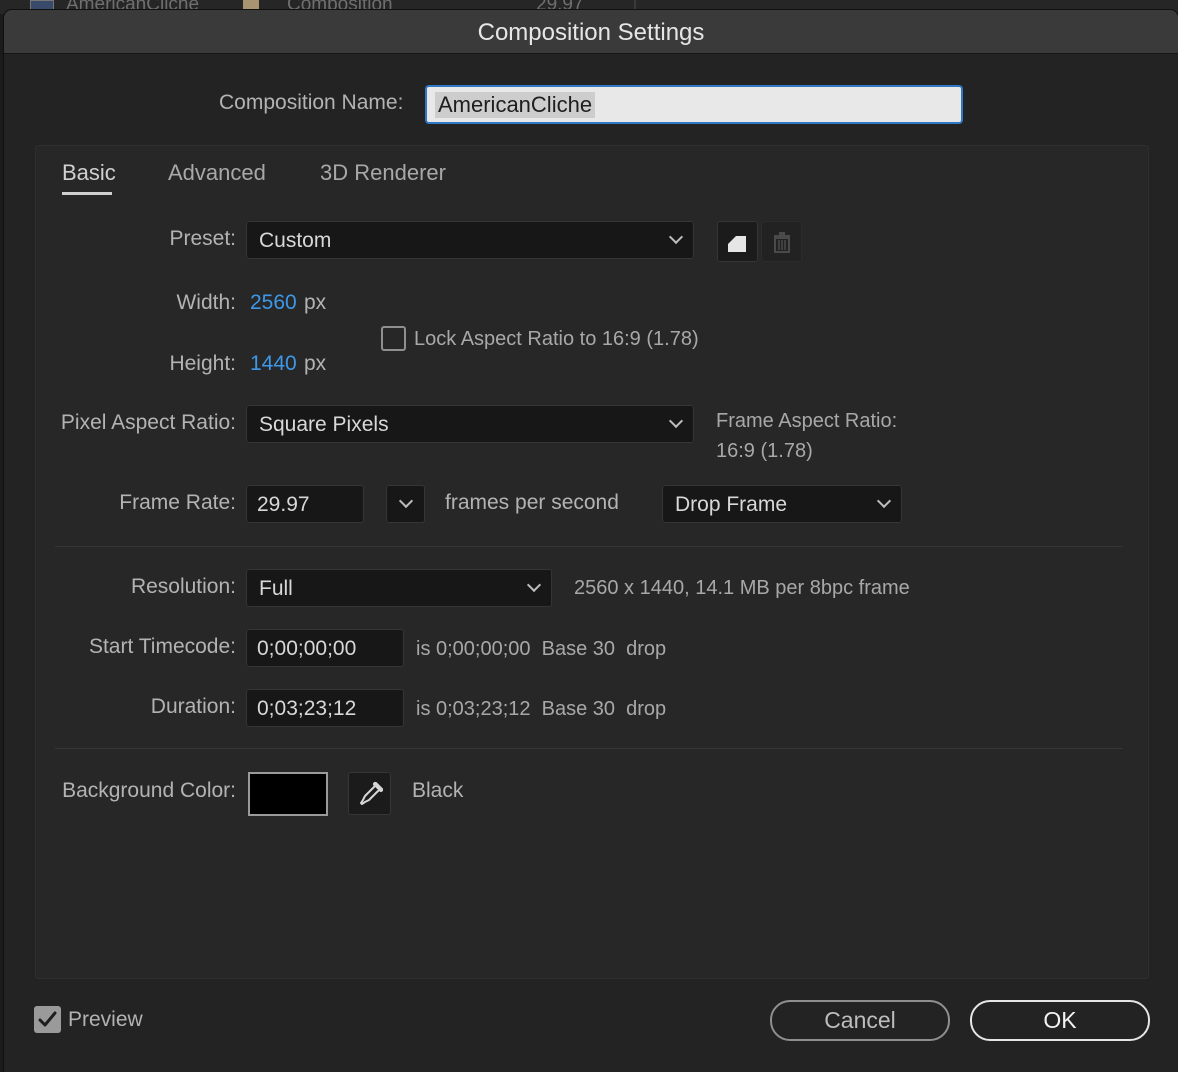 The width and height of the screenshot is (1178, 1072). Describe the element at coordinates (288, 794) in the screenshot. I see `background-color-swatch` at that location.